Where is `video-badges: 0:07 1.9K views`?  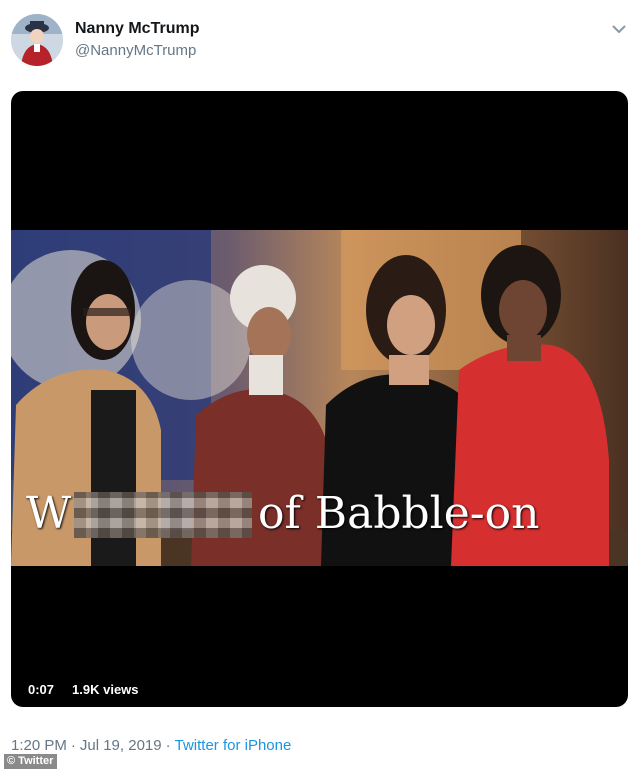
video-badges: 0:07 1.9K views is located at coordinates (83, 689).